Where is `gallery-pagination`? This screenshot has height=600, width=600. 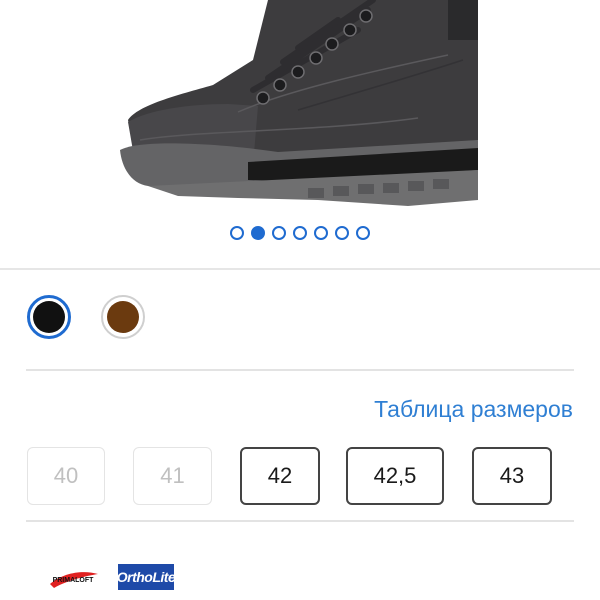
gallery-pagination is located at coordinates (300, 235).